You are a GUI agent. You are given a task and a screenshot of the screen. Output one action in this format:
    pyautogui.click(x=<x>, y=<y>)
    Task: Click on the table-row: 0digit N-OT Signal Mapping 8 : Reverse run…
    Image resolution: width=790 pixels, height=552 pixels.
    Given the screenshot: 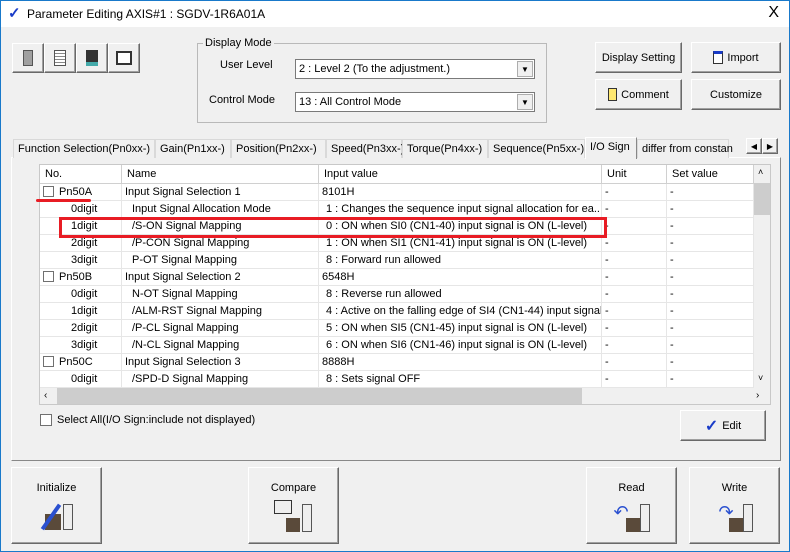 What is the action you would take?
    pyautogui.click(x=397, y=294)
    